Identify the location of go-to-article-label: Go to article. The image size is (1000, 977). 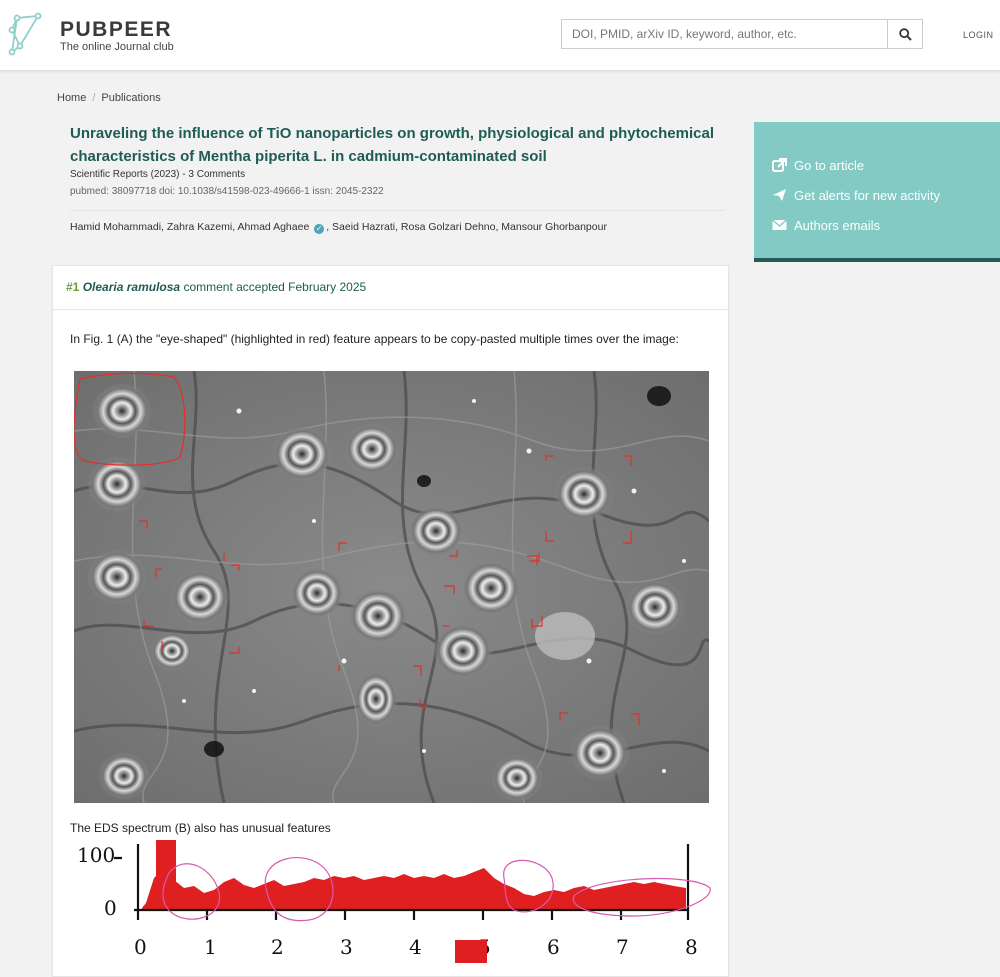
(829, 165).